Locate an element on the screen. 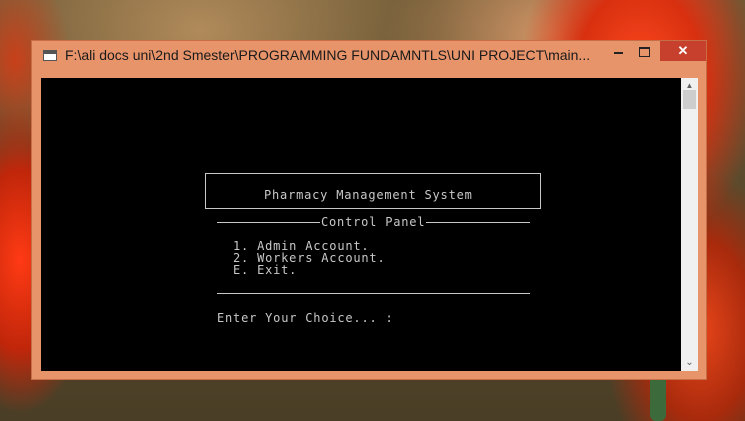 This screenshot has height=421, width=745. panel-rule-left is located at coordinates (268, 222).